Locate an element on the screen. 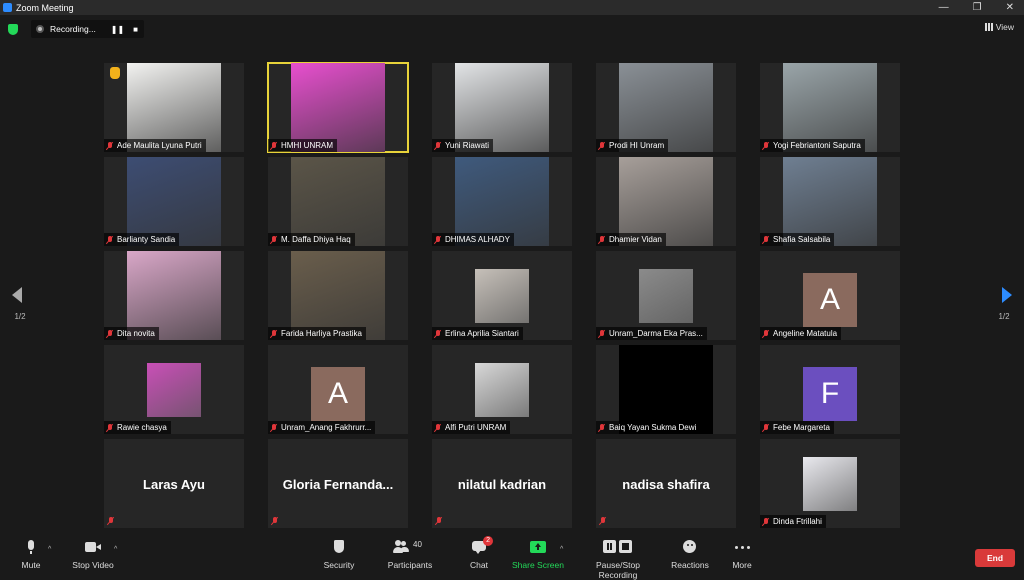 This screenshot has height=580, width=1024. participants-button: 40 Participants is located at coordinates (410, 555).